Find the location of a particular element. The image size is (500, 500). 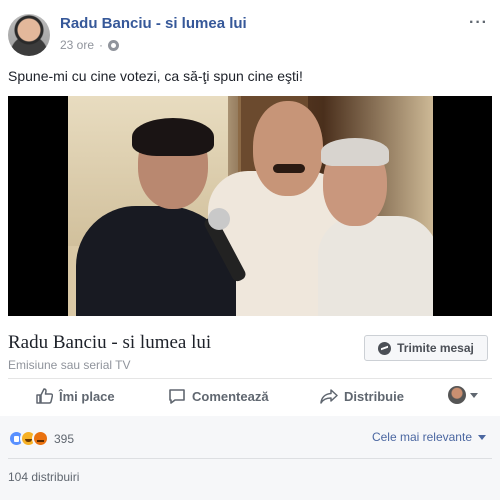

share-arrow-icon is located at coordinates (329, 396).